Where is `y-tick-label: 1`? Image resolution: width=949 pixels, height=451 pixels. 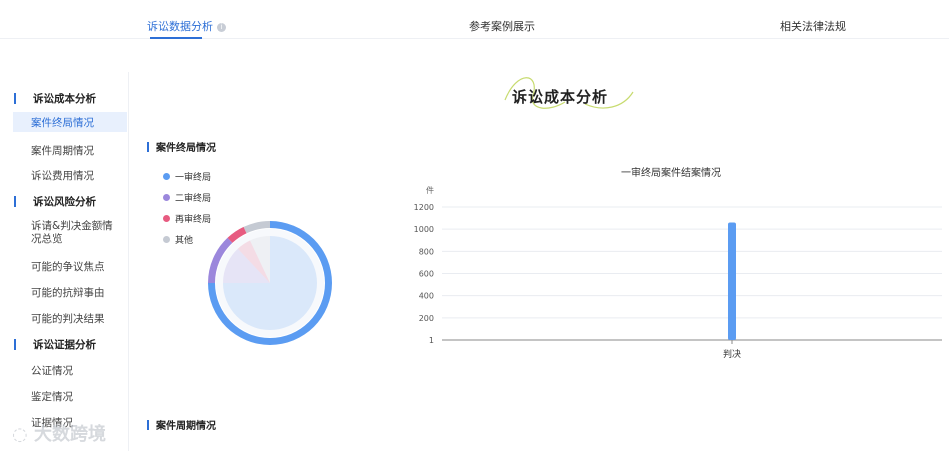 y-tick-label: 1 is located at coordinates (431, 340).